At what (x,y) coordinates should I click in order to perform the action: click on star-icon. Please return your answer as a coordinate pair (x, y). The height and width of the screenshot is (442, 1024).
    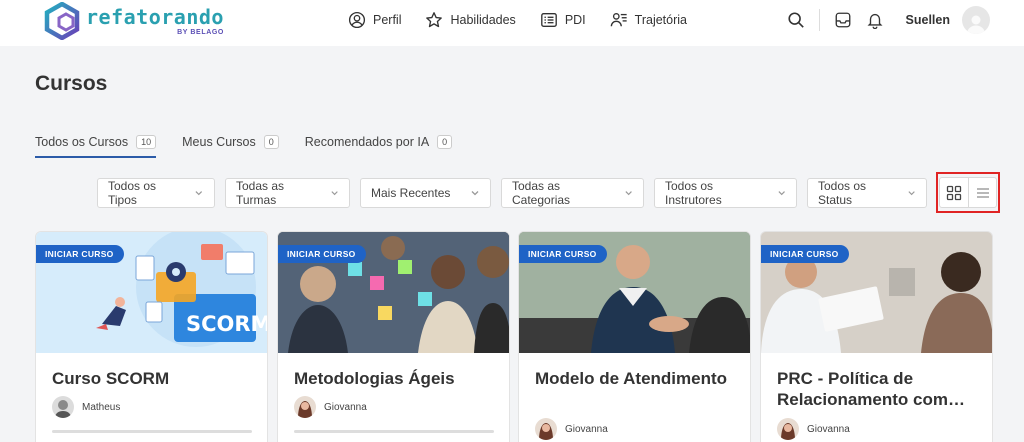
    Looking at the image, I should click on (434, 20).